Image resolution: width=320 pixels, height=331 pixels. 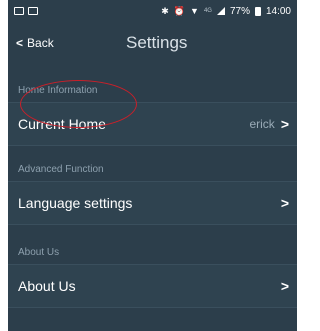 What do you see at coordinates (20, 43) in the screenshot?
I see `back-chevron-icon: <` at bounding box center [20, 43].